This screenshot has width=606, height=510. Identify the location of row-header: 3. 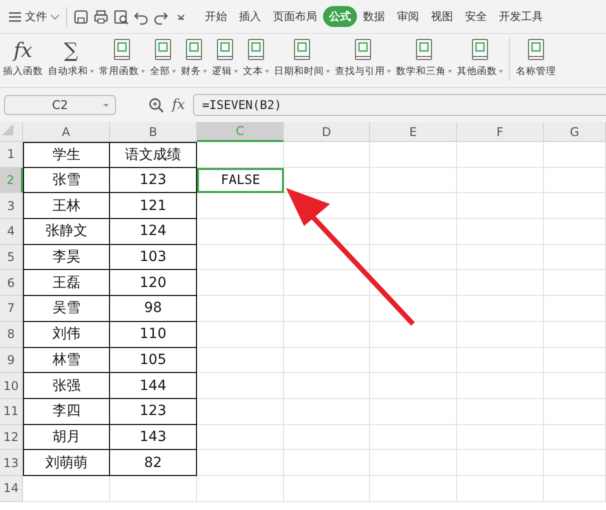
(11, 206).